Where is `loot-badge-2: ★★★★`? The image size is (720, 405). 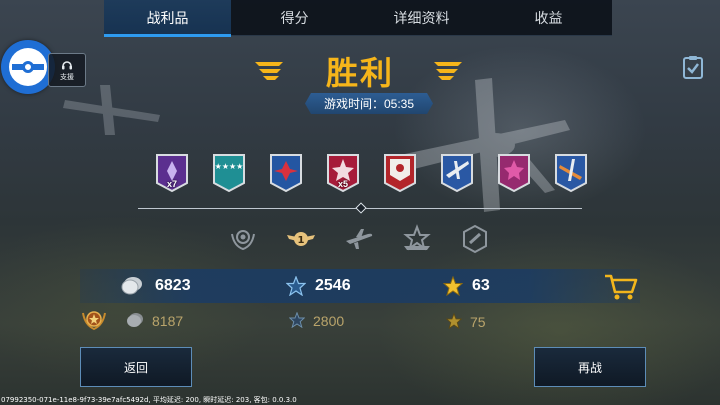 loot-badge-2: ★★★★ is located at coordinates (229, 173).